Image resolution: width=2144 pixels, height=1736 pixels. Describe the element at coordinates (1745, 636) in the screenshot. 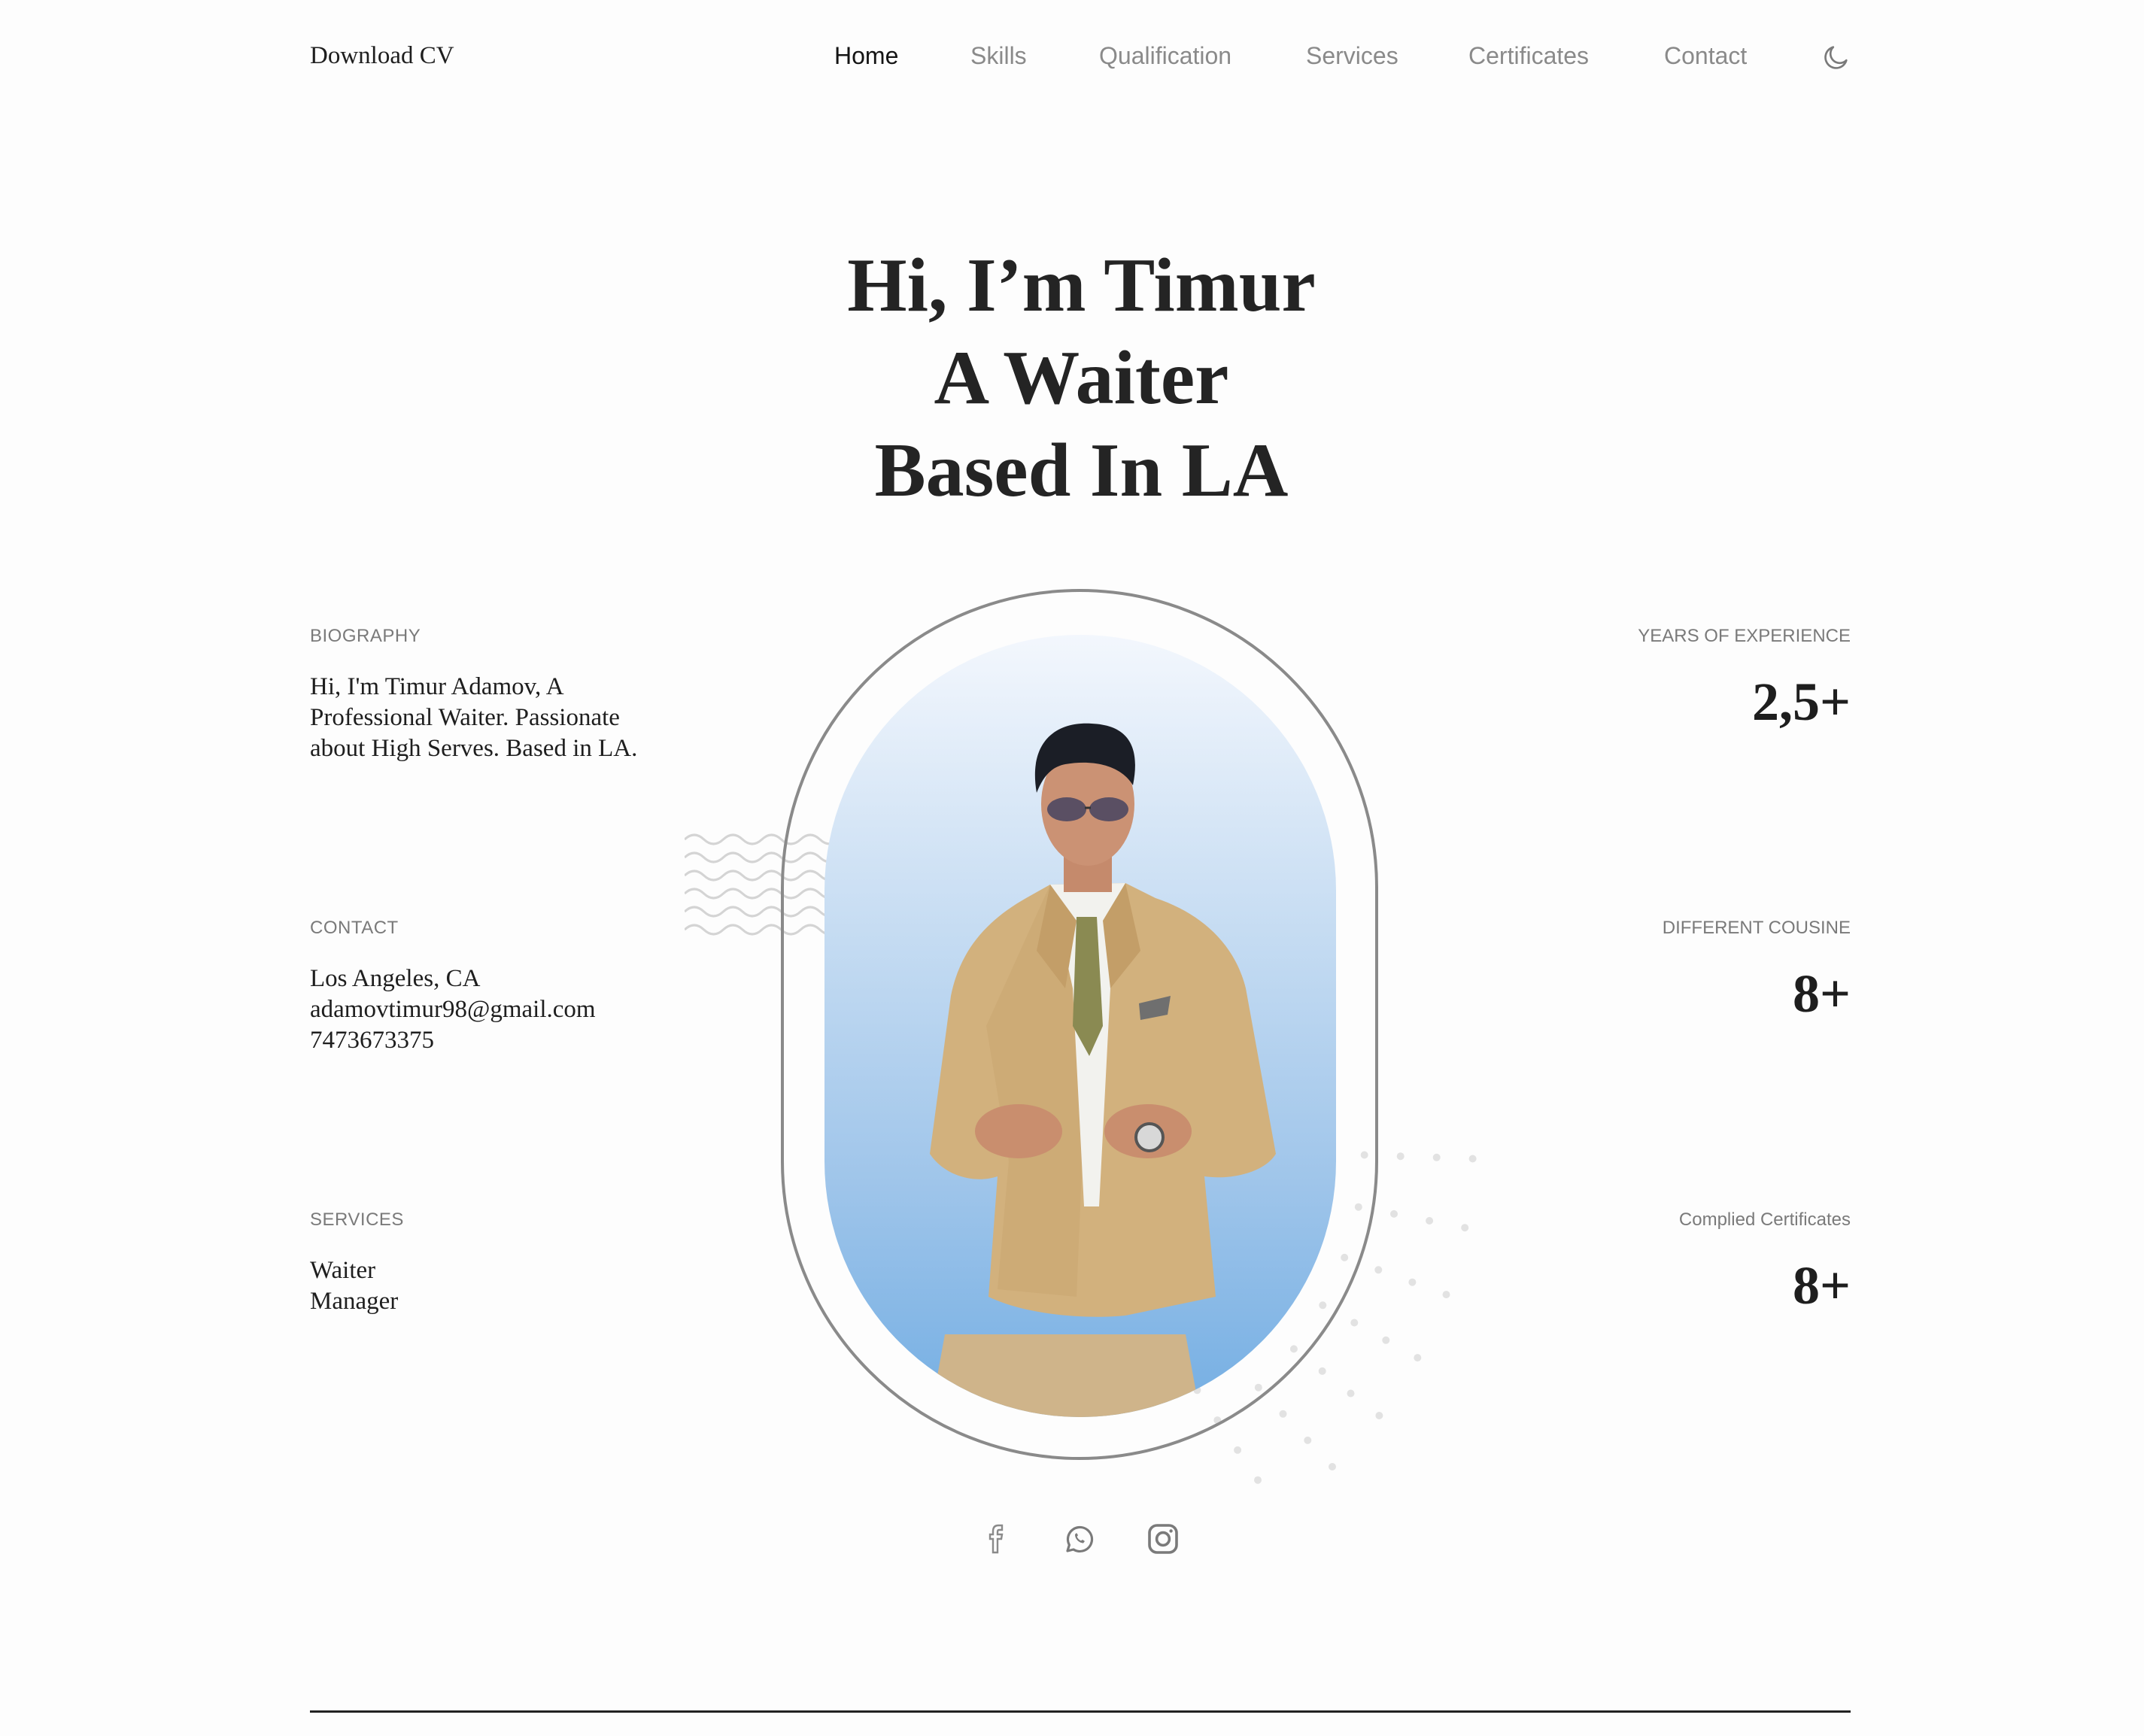

I see `stat-label-experience: YEARS OF EXPERIENCE` at that location.